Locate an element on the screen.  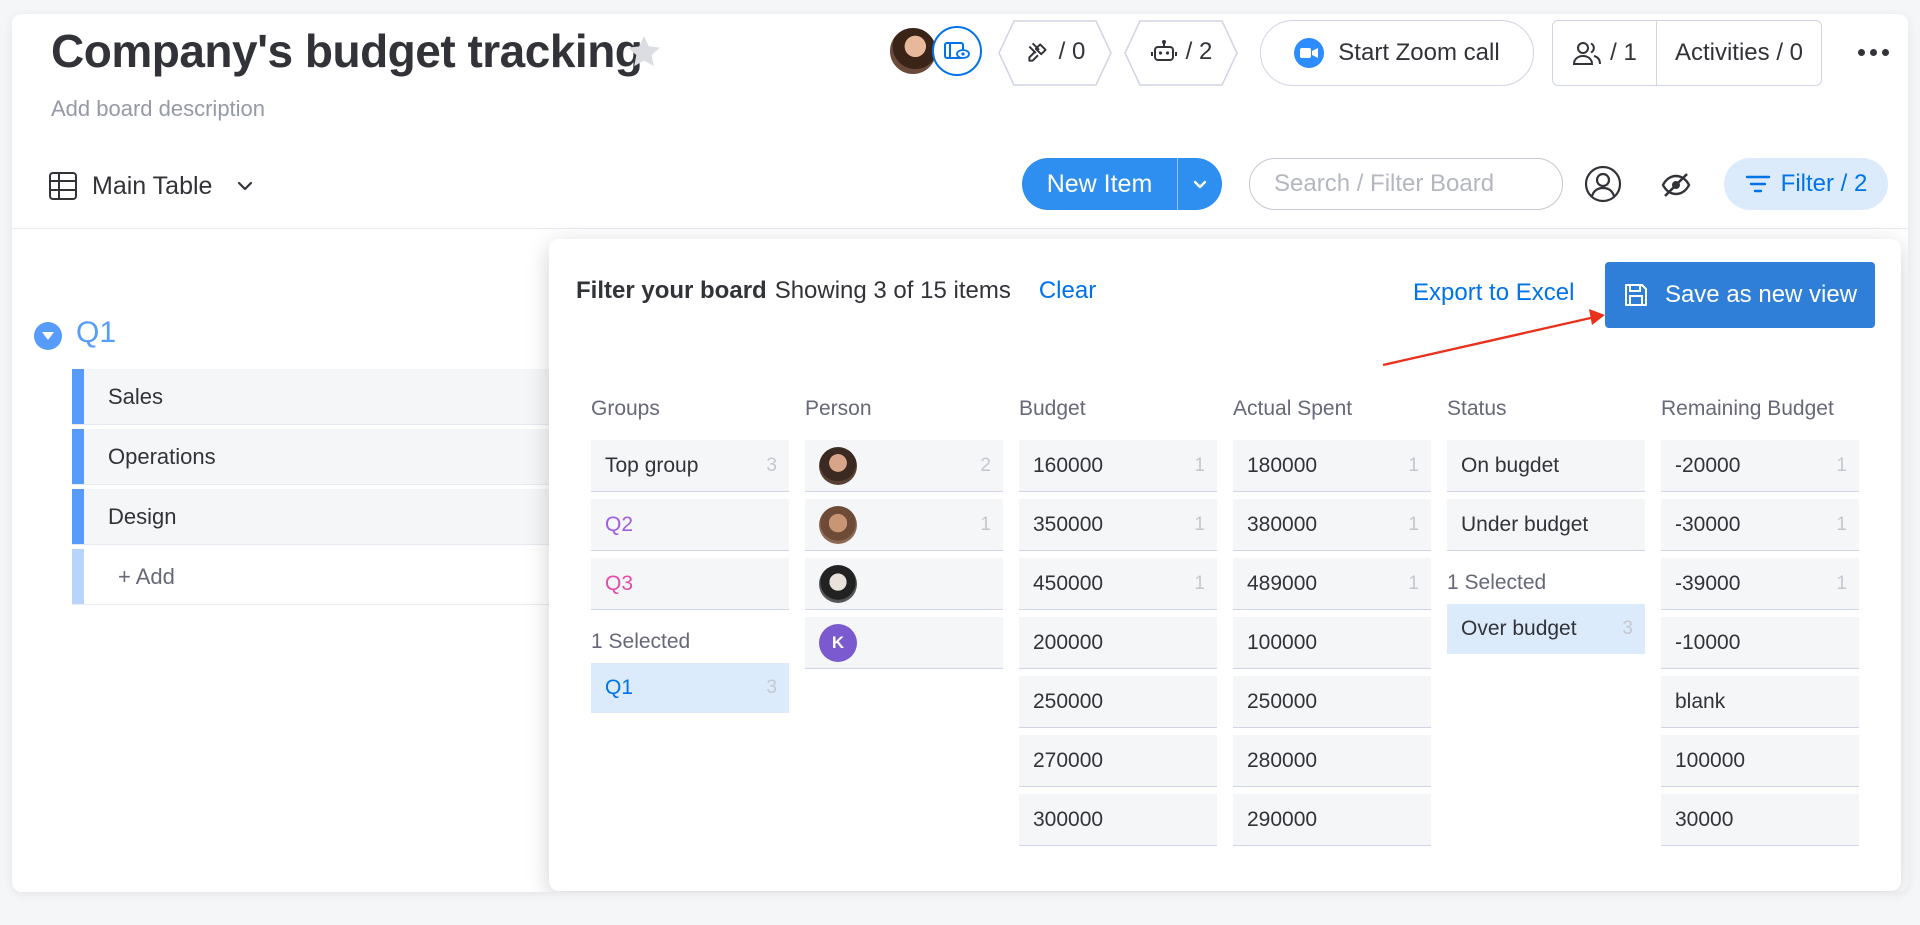
filter-button: Filter / 2 is located at coordinates (1806, 184).